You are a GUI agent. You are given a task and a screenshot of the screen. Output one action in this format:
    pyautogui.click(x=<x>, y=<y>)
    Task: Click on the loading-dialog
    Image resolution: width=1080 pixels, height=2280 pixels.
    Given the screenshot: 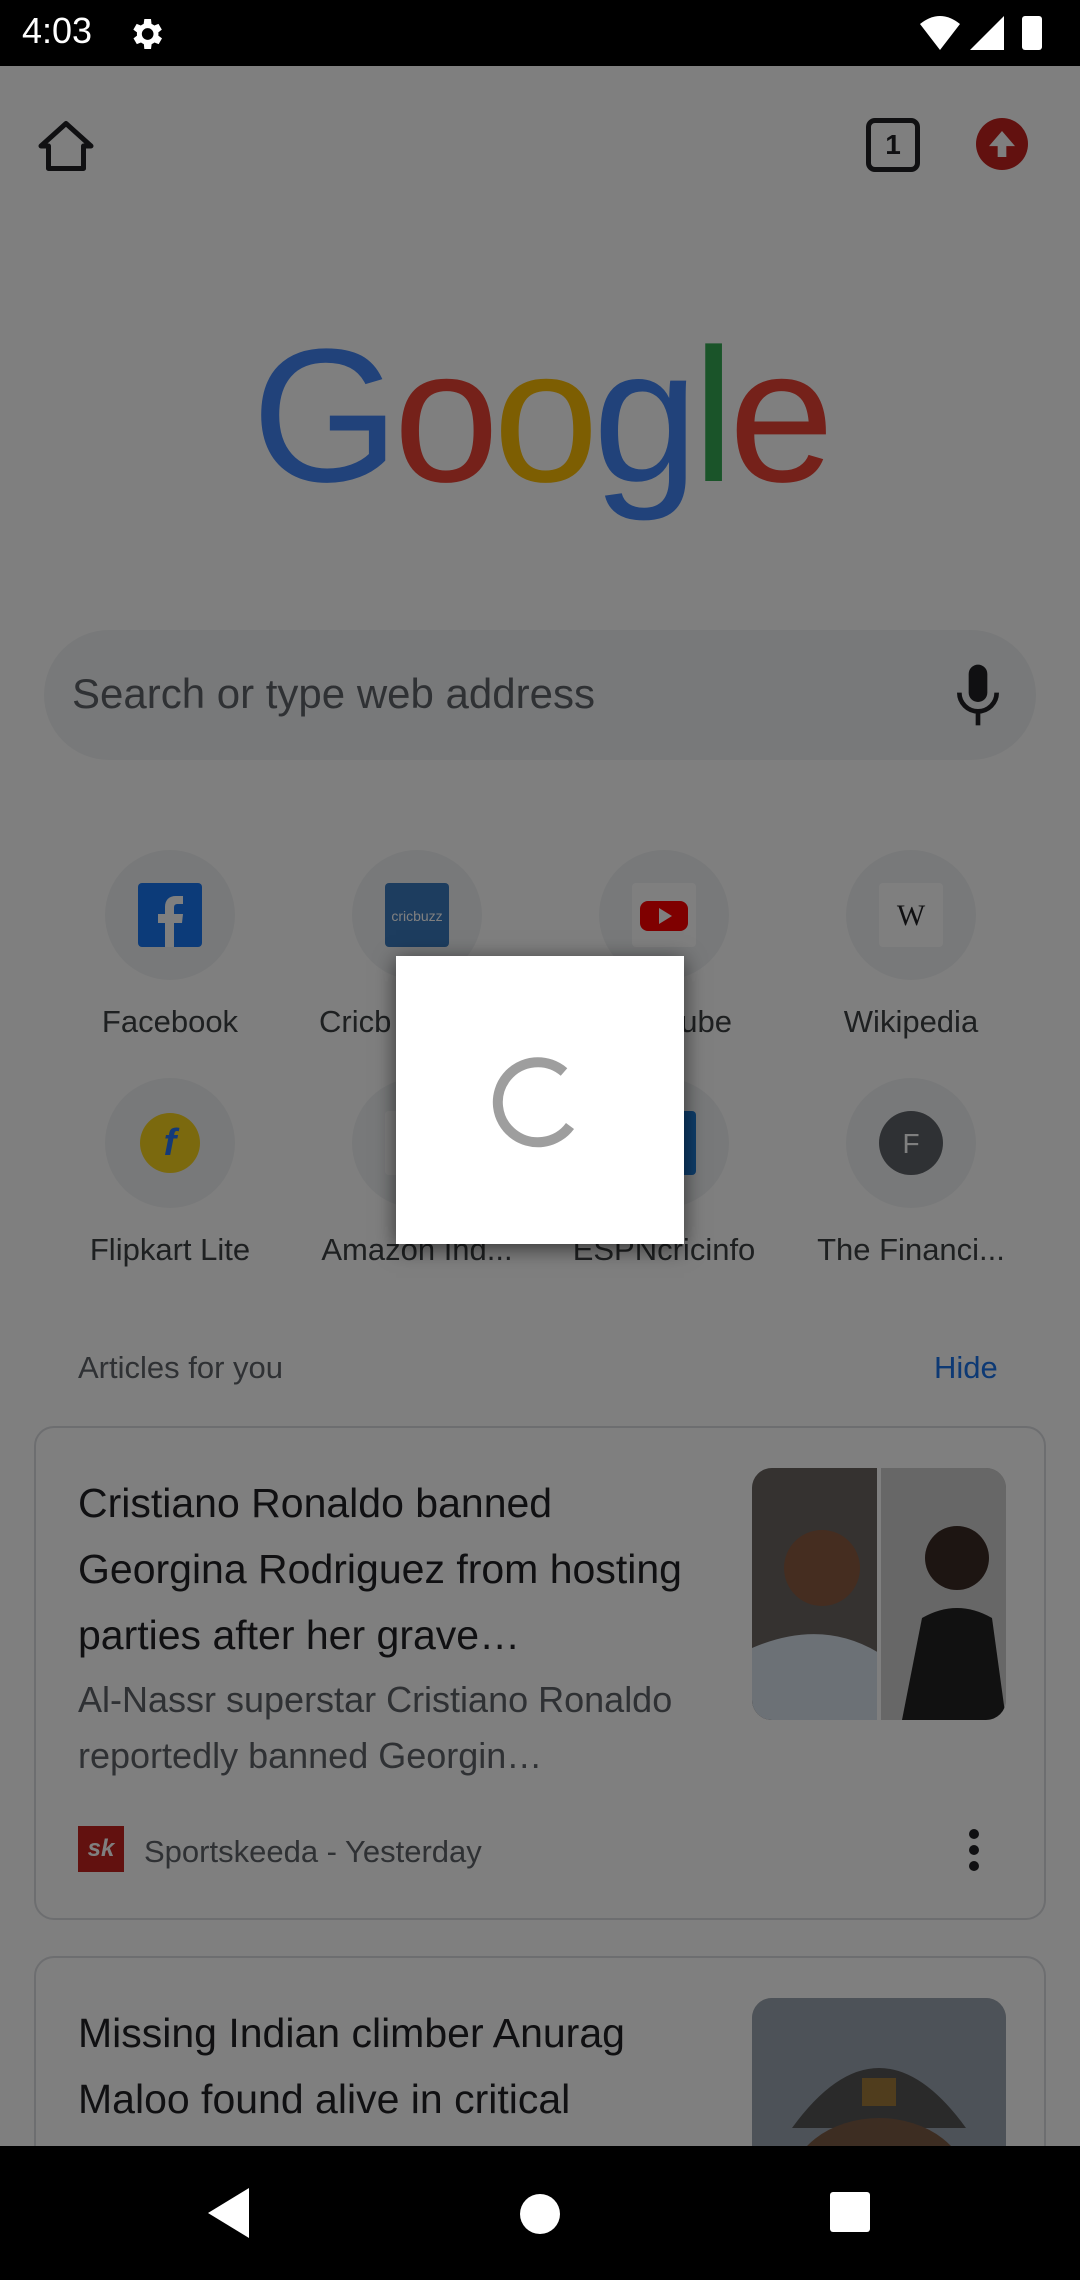 What is the action you would take?
    pyautogui.click(x=540, y=1100)
    